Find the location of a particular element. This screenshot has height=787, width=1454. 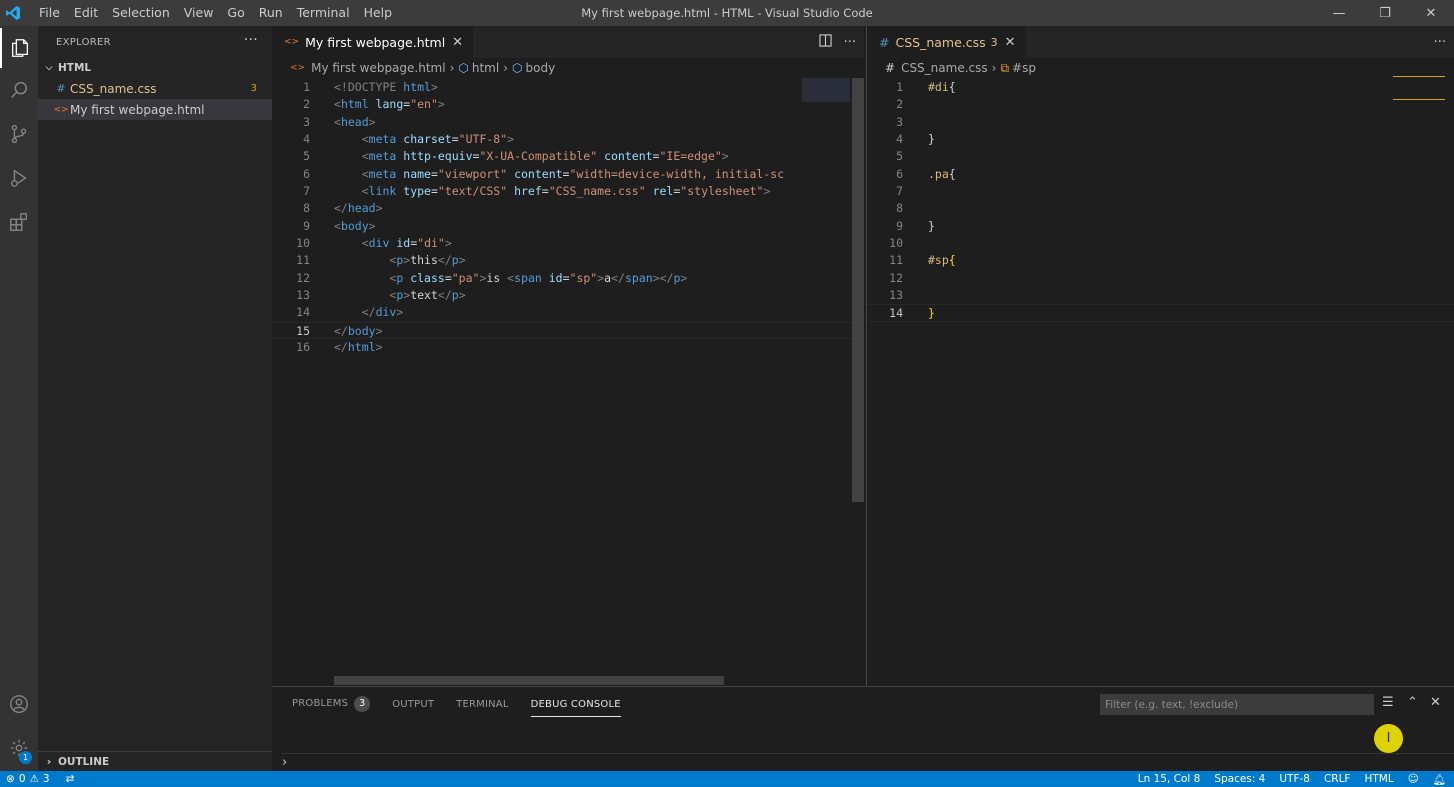

debug-console-filter-input is located at coordinates (1237, 704).